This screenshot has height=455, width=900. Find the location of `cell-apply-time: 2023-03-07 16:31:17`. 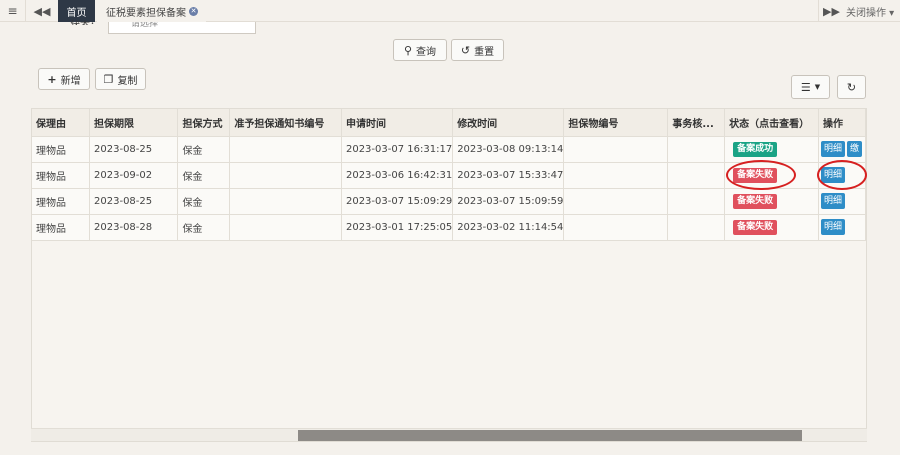

cell-apply-time: 2023-03-07 16:31:17 is located at coordinates (397, 149).